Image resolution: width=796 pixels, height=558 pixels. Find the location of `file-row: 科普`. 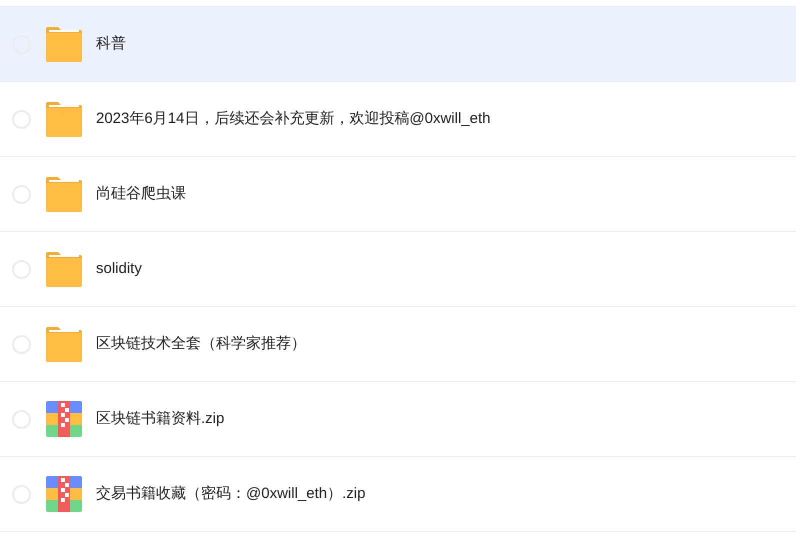

file-row: 科普 is located at coordinates (398, 44).